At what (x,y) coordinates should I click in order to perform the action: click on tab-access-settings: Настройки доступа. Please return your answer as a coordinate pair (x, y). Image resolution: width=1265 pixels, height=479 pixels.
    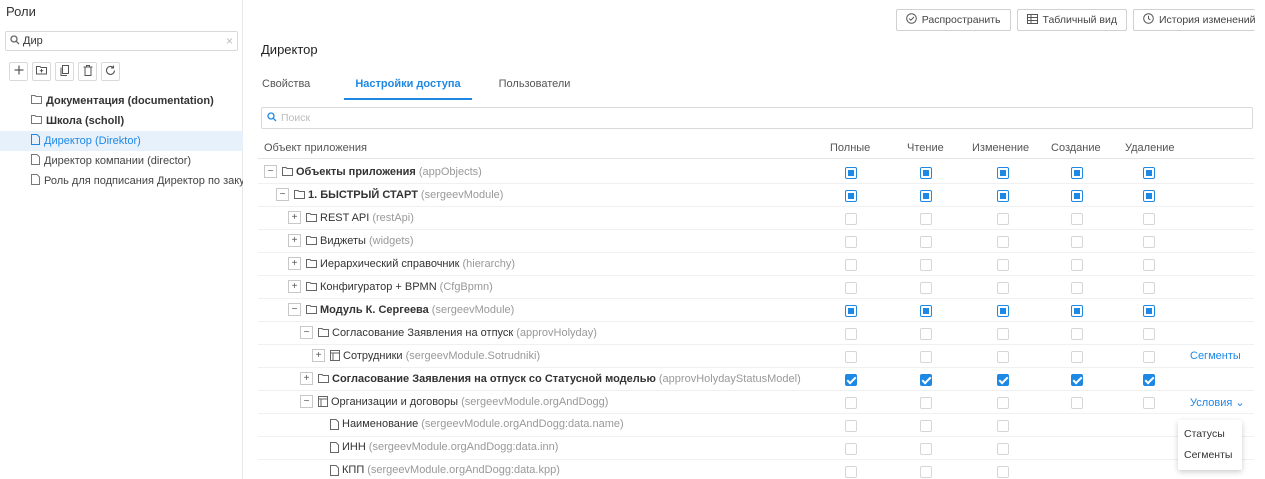
    Looking at the image, I should click on (408, 87).